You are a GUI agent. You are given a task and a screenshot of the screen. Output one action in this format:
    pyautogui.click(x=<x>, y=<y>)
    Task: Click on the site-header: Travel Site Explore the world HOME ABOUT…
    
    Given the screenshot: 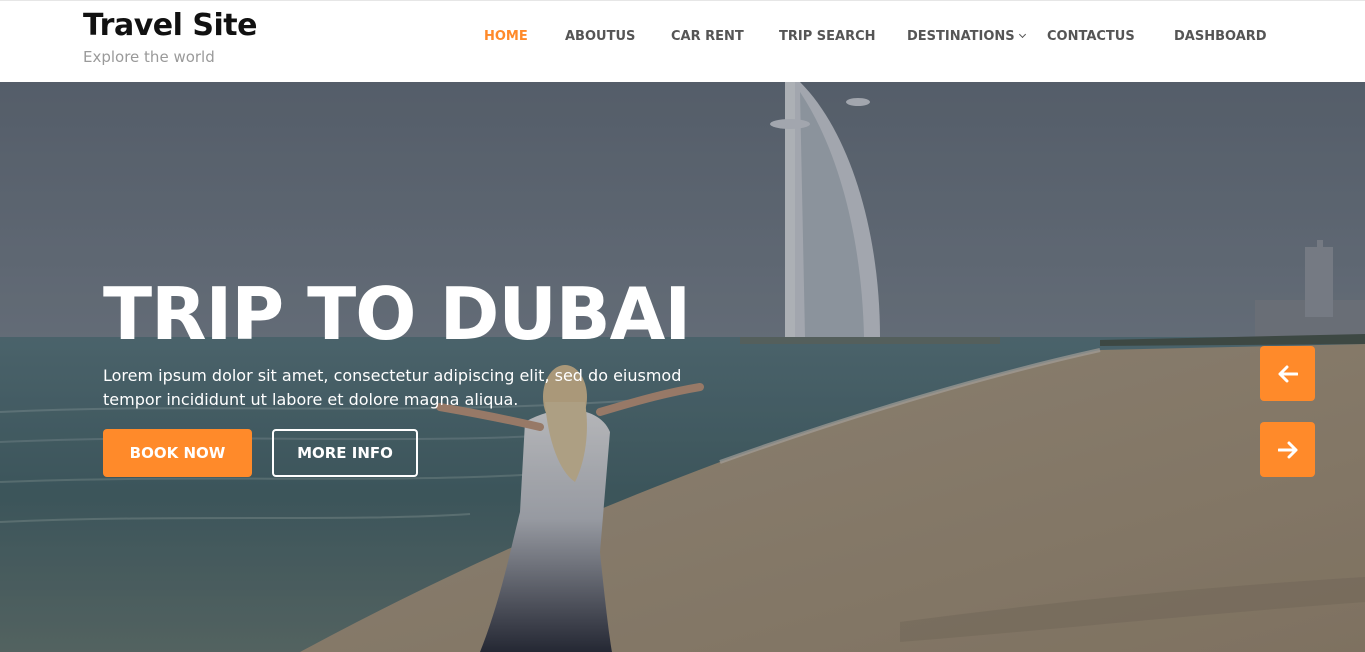 What is the action you would take?
    pyautogui.click(x=682, y=41)
    